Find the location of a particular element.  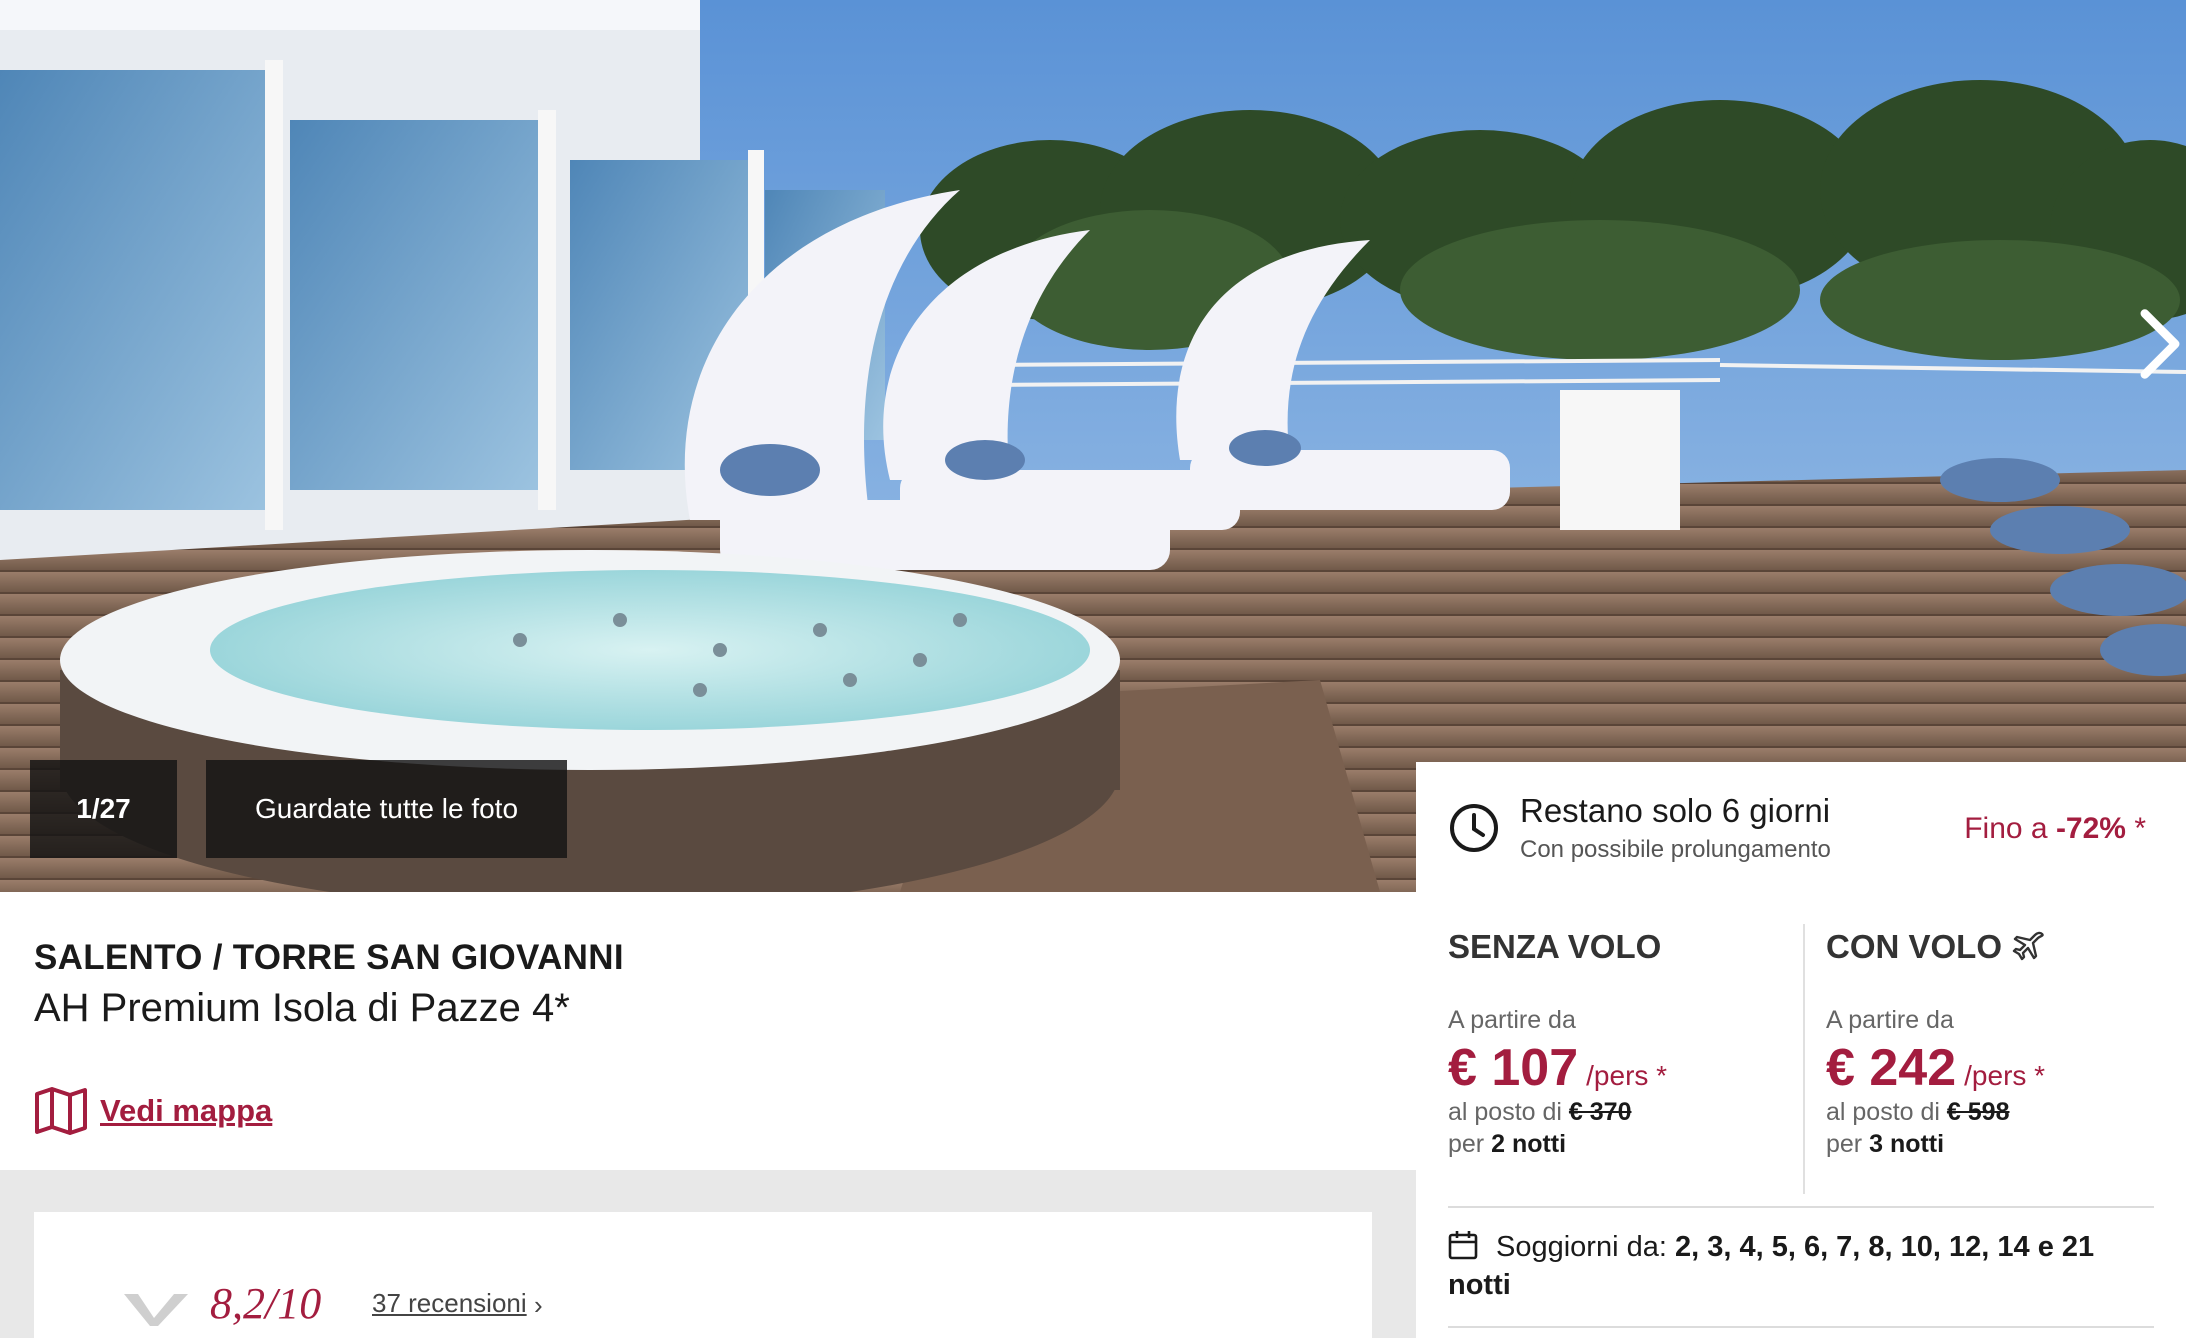

airplane-icon is located at coordinates (2028, 946).